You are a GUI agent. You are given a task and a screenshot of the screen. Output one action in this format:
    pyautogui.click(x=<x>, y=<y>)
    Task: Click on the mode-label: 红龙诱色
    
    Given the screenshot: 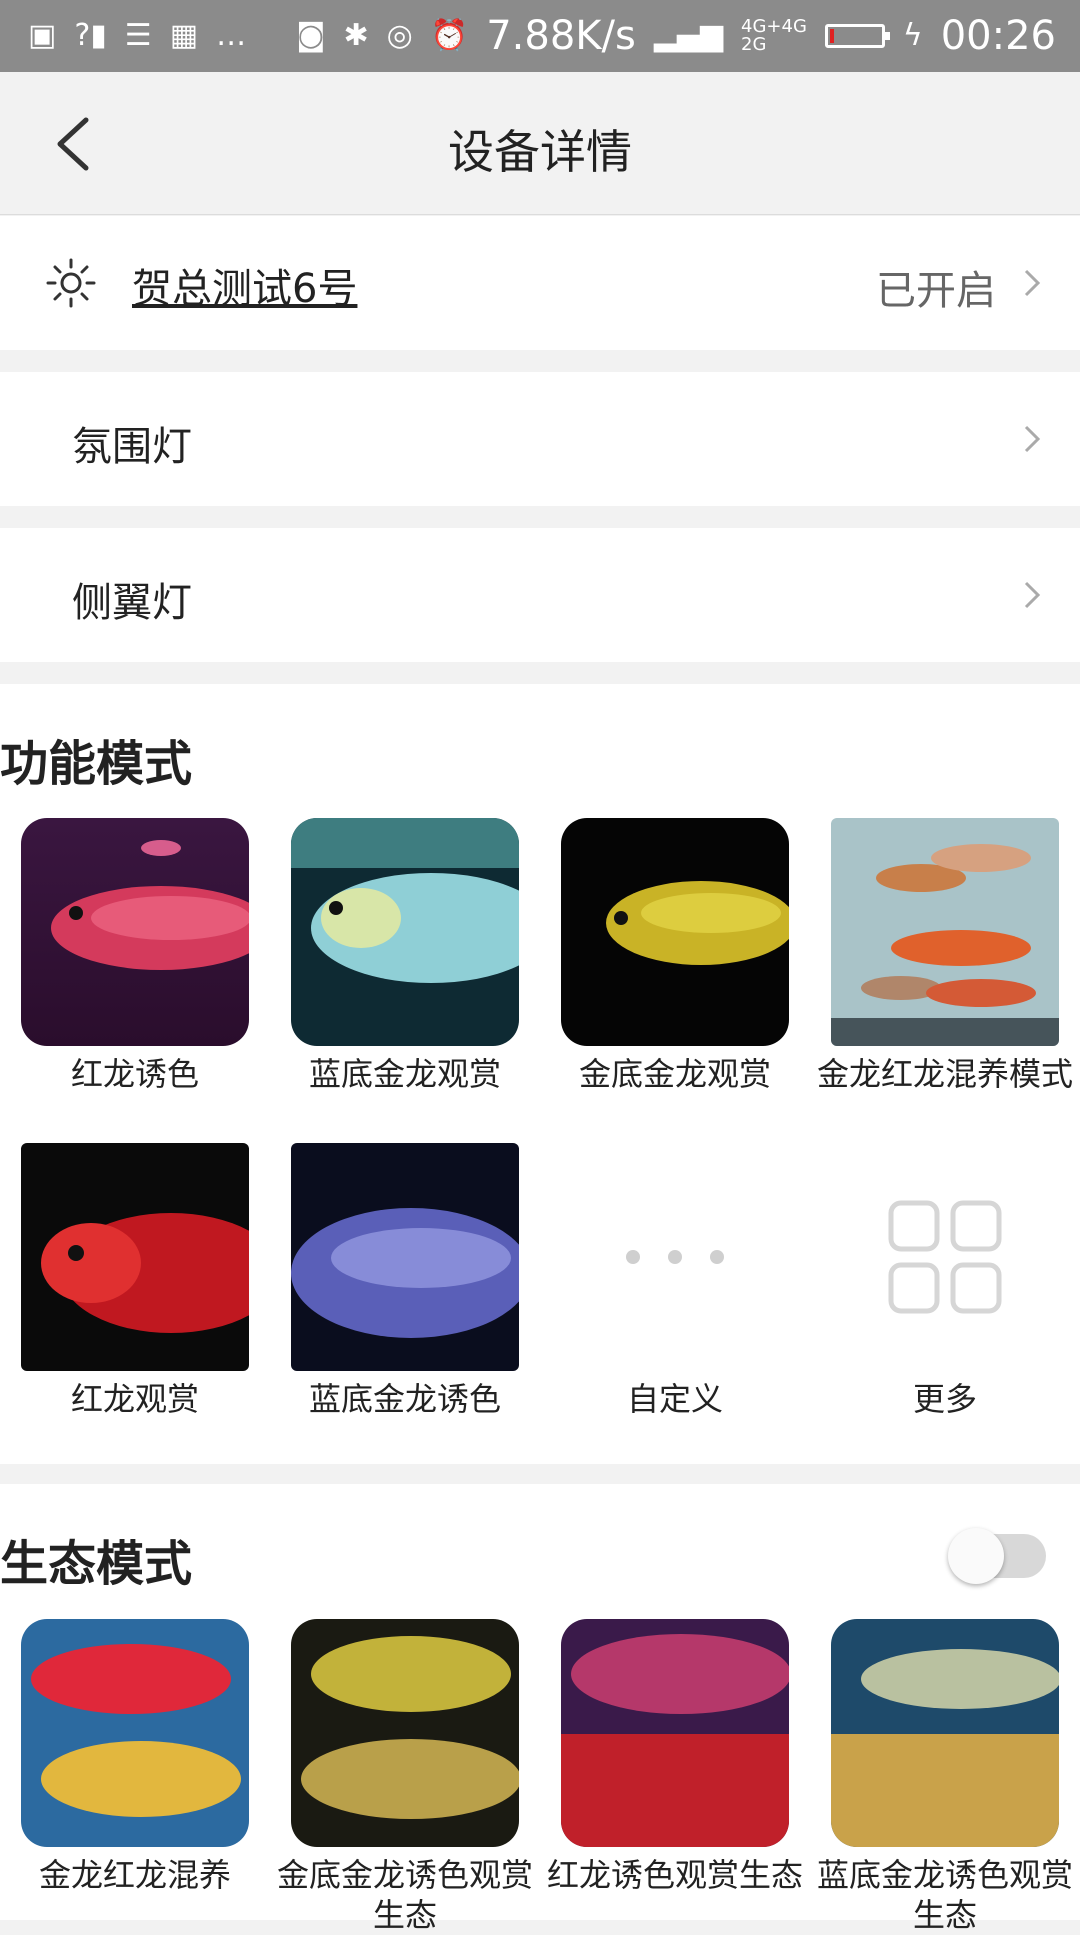 What is the action you would take?
    pyautogui.click(x=134, y=1074)
    